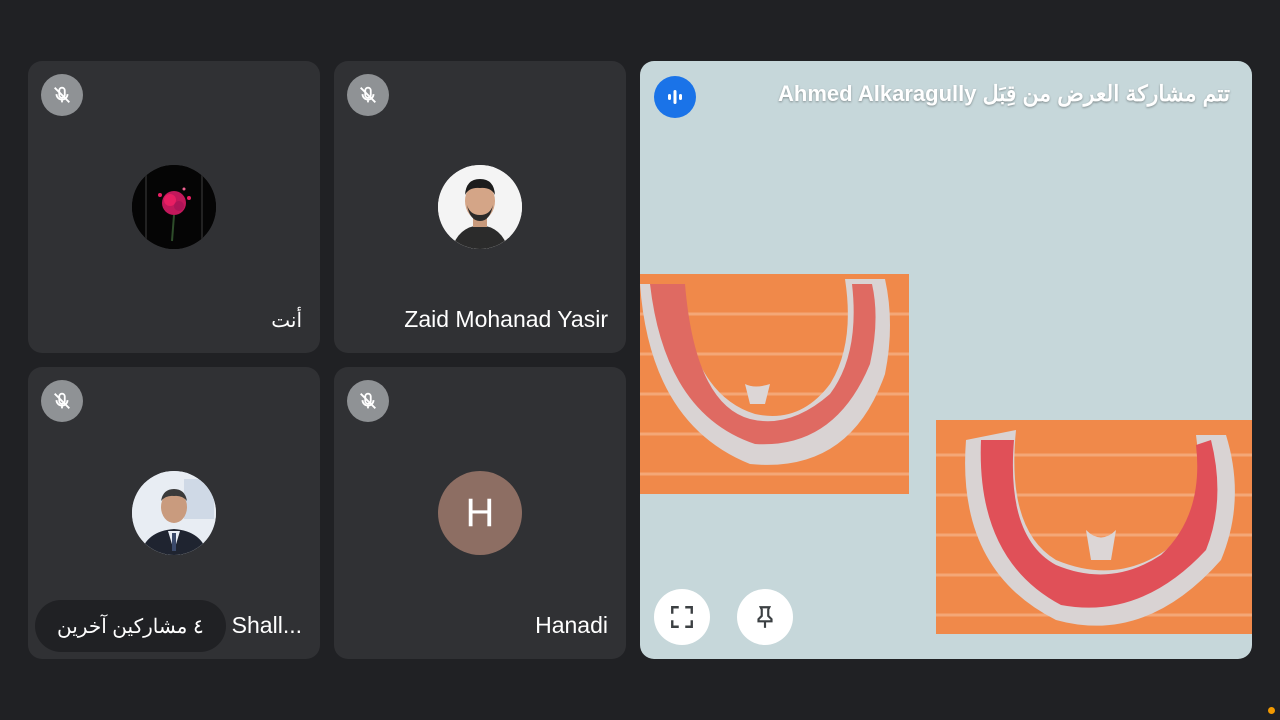 The image size is (1280, 720). I want to click on participant-name: Zaid Mohanad Yasir, so click(506, 319).